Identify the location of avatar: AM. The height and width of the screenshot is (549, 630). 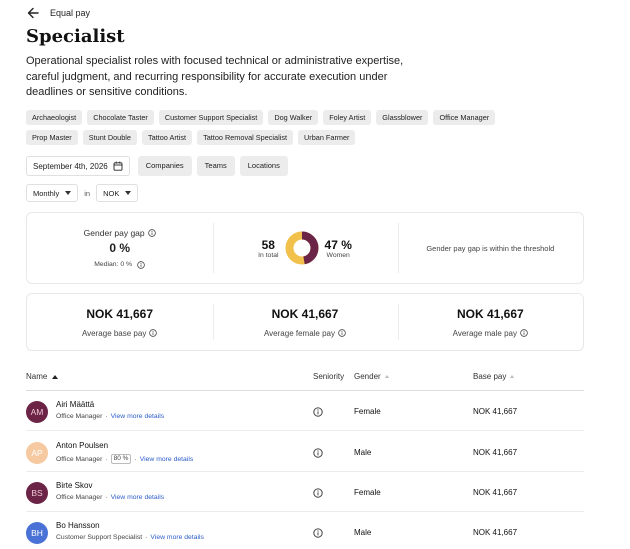
(37, 412).